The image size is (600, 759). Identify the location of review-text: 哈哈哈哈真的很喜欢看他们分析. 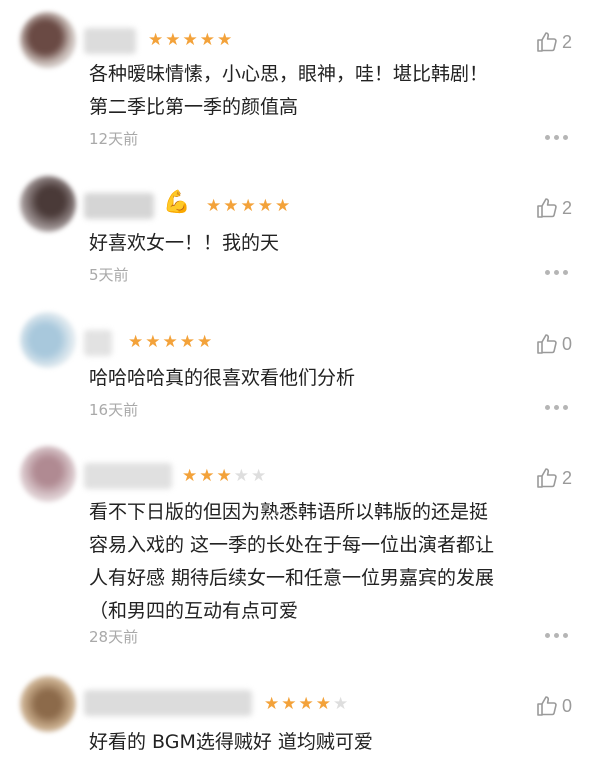
(222, 378).